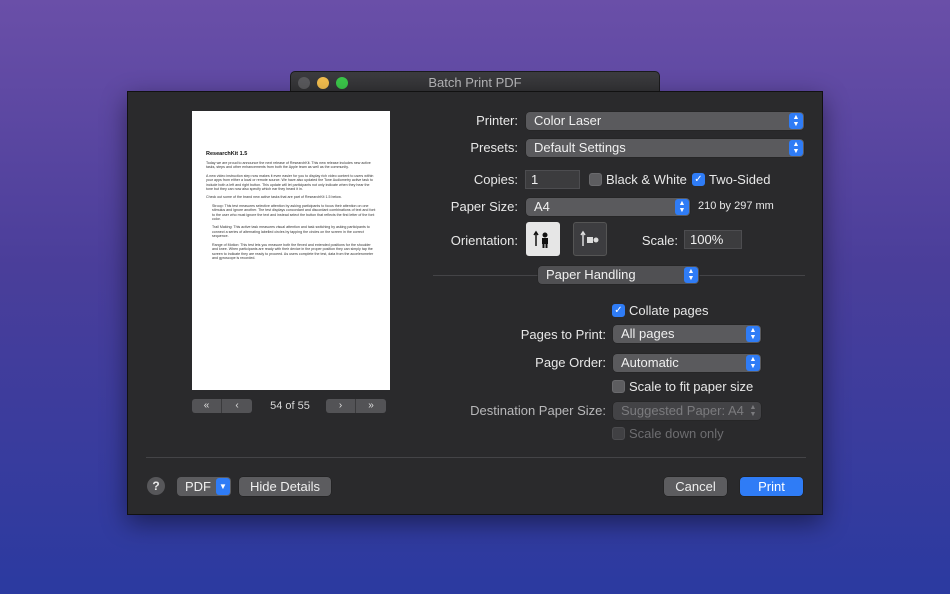 Image resolution: width=950 pixels, height=594 pixels. I want to click on portrait-orientation-button, so click(543, 239).